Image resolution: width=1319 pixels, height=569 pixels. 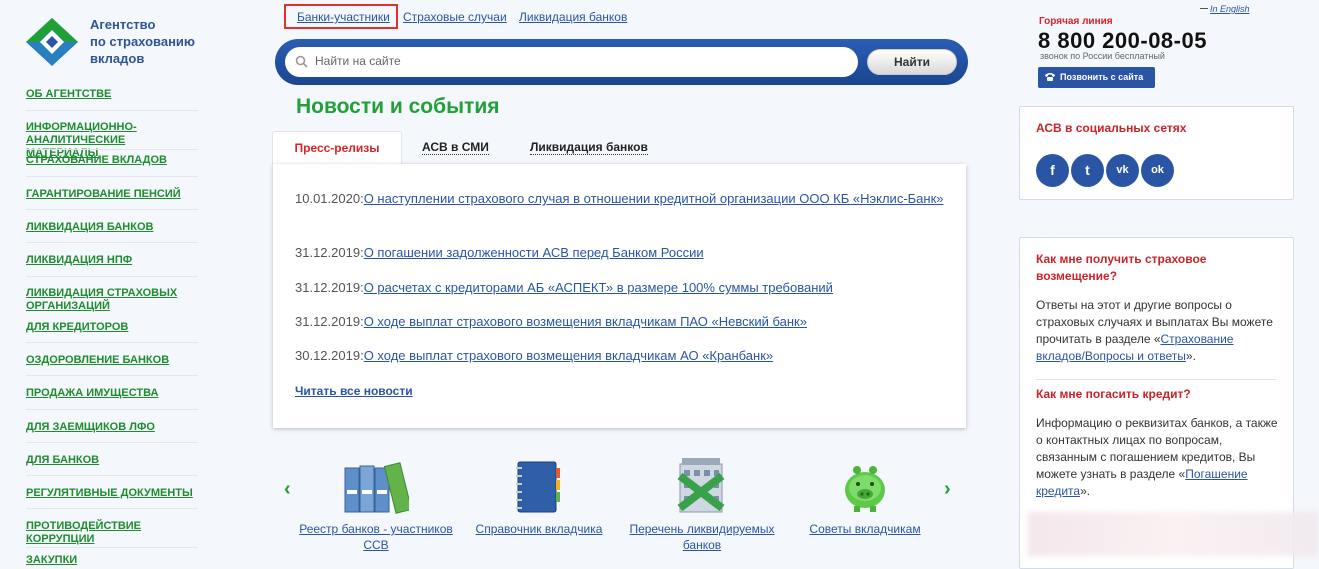 What do you see at coordinates (1230, 9) in the screenshot?
I see `english-version-link: In English` at bounding box center [1230, 9].